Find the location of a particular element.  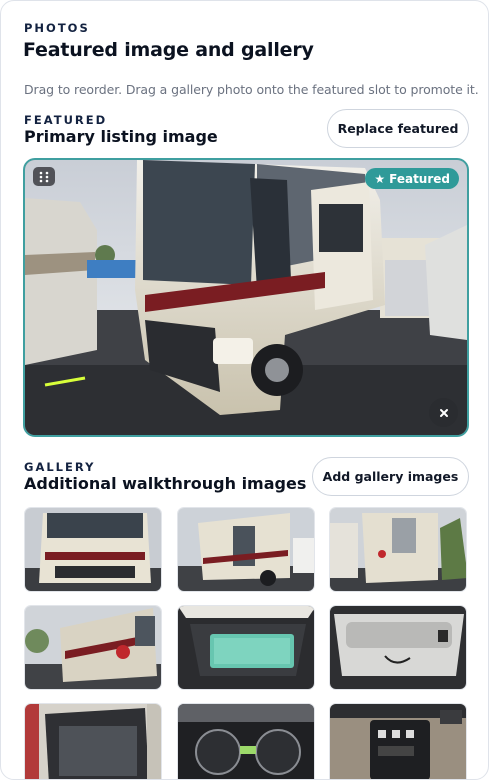

featured-badge: ★ Featured is located at coordinates (412, 178).